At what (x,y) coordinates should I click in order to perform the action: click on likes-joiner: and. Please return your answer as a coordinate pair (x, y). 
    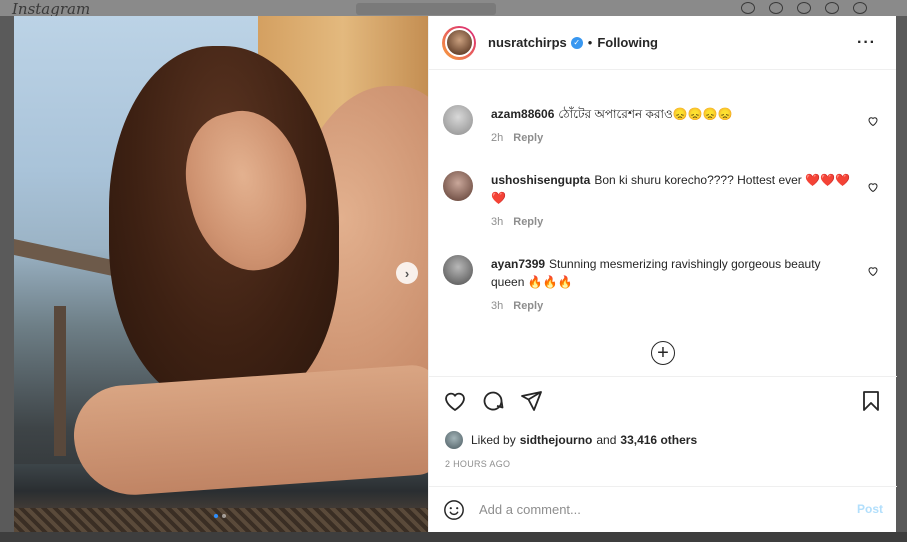
    Looking at the image, I should click on (606, 440).